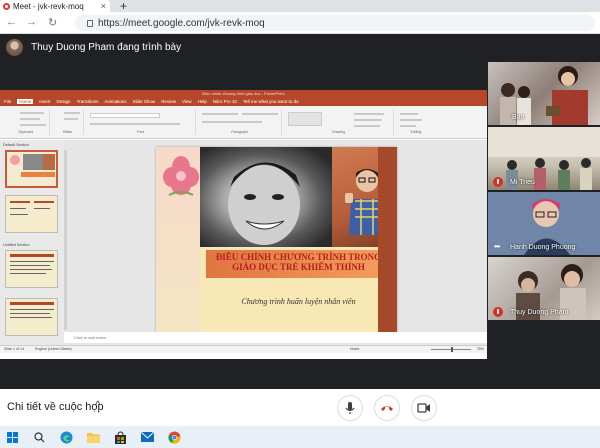 The height and width of the screenshot is (448, 600). I want to click on slide-edge-decoration, so click(387, 239).